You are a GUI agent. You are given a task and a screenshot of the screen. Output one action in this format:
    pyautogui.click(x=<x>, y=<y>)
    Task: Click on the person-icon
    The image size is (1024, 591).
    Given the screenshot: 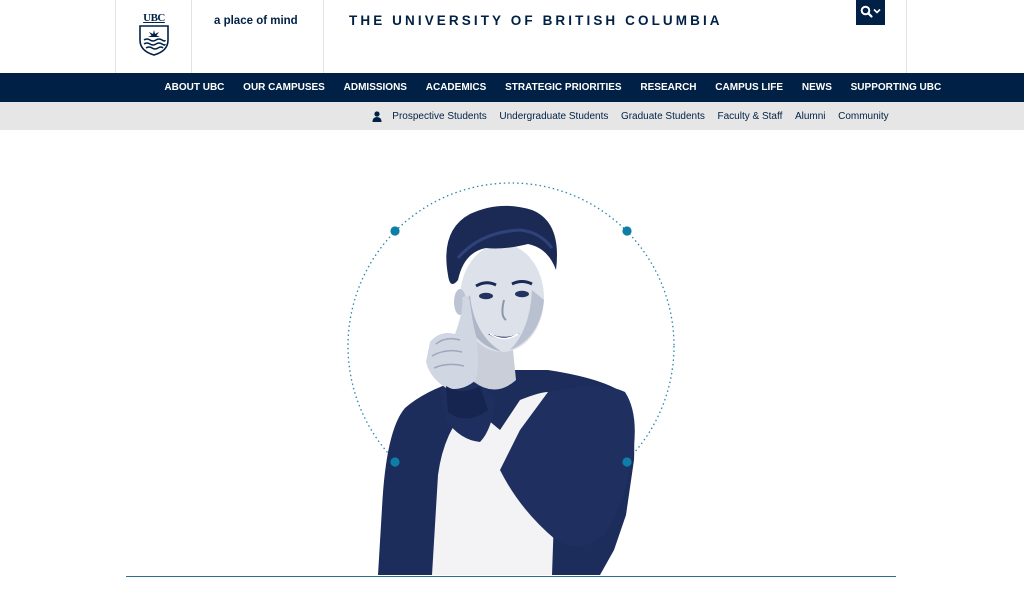 What is the action you would take?
    pyautogui.click(x=377, y=116)
    